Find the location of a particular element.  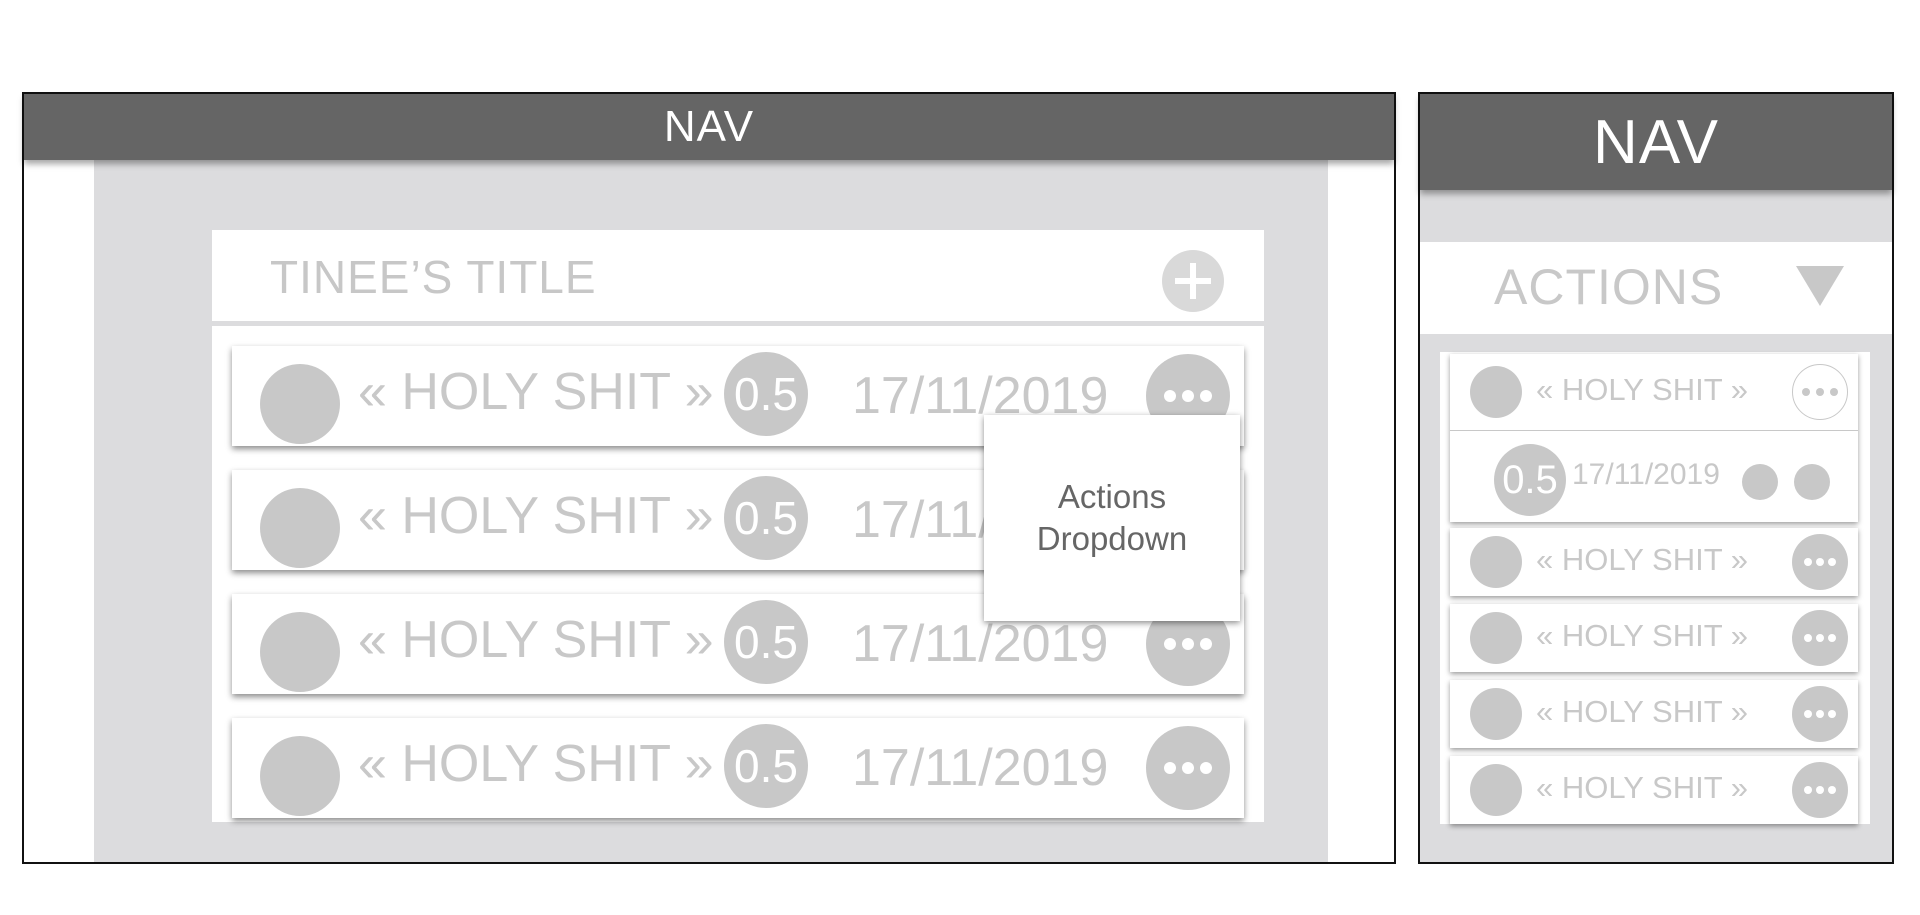

page-title: TINEE’S TITLE is located at coordinates (433, 277).